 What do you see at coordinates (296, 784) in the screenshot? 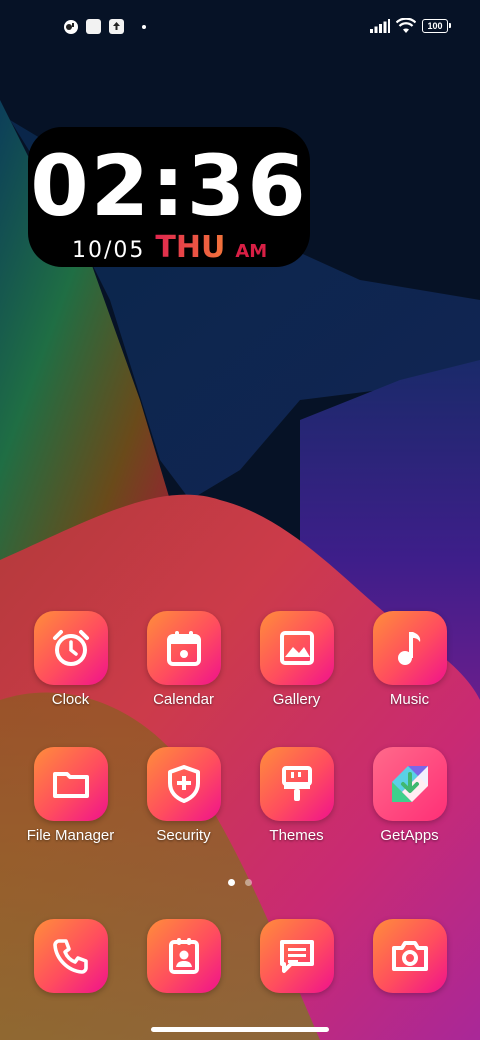
I see `paintbrush-icon` at bounding box center [296, 784].